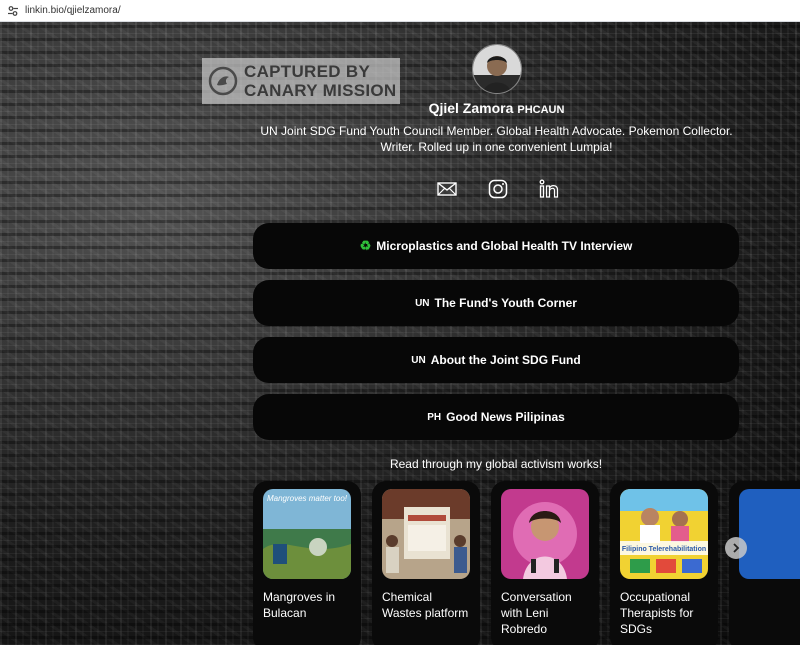 The width and height of the screenshot is (800, 645). I want to click on thumb-text: Mangroves matter too!, so click(307, 498).